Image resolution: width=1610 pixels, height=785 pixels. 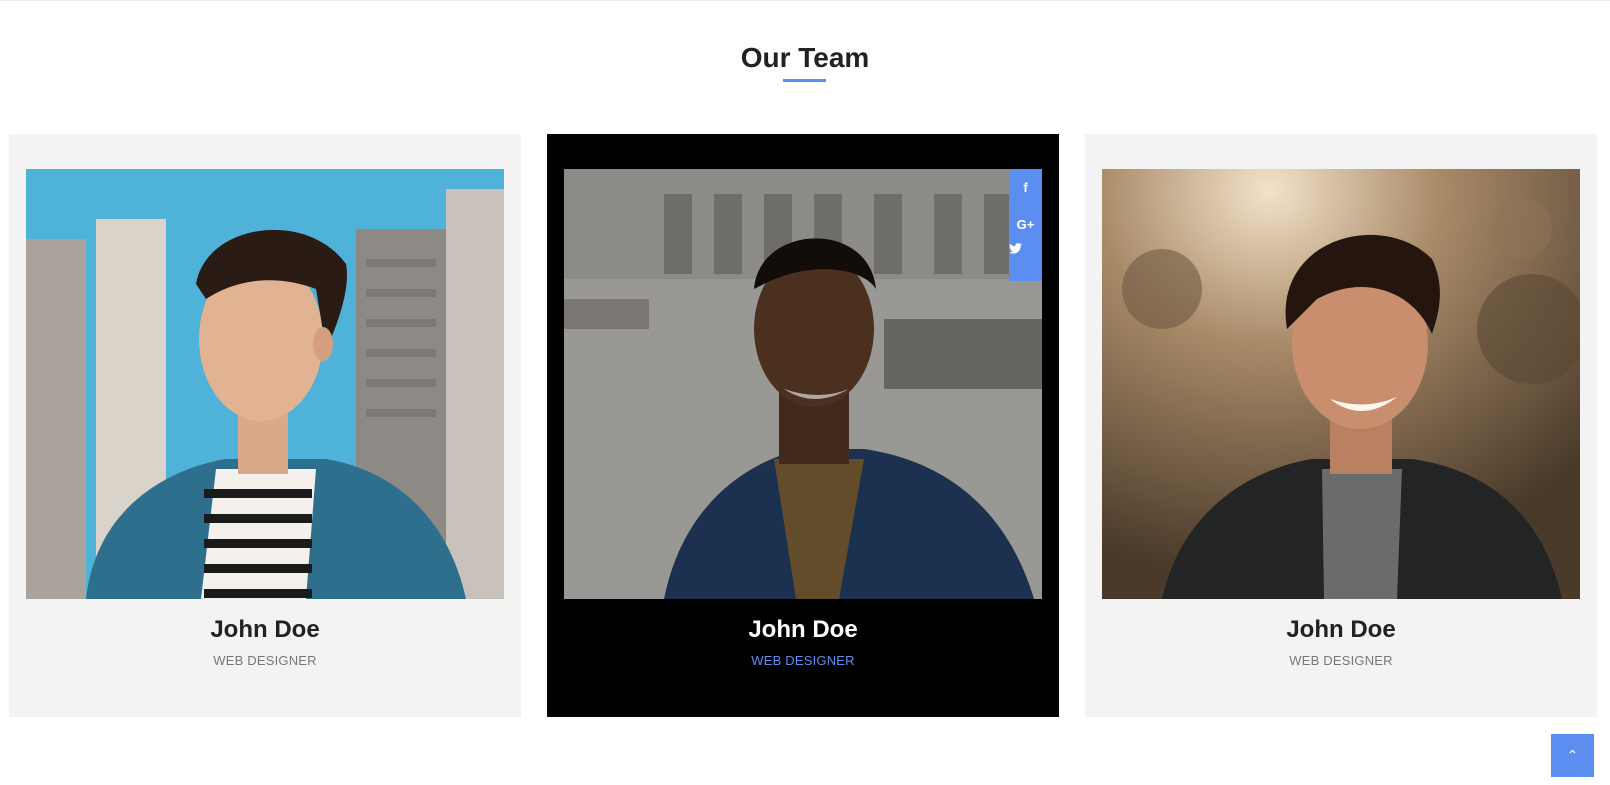 I want to click on chevron-up-icon: ⌃, so click(x=1572, y=755).